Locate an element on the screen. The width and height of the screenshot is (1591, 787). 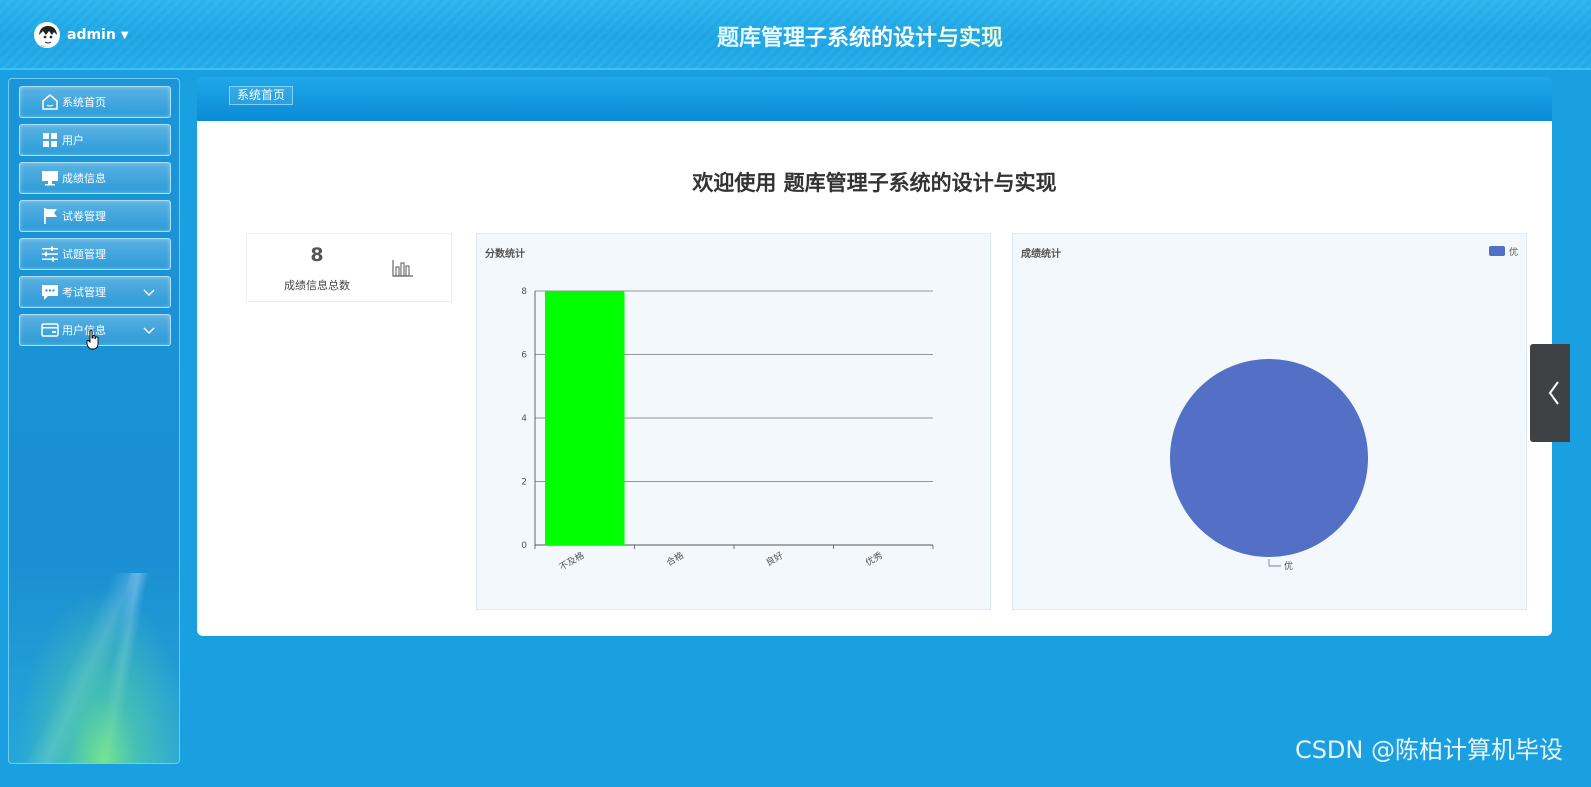
sidebar-item-label: 用户 is located at coordinates (73, 140).